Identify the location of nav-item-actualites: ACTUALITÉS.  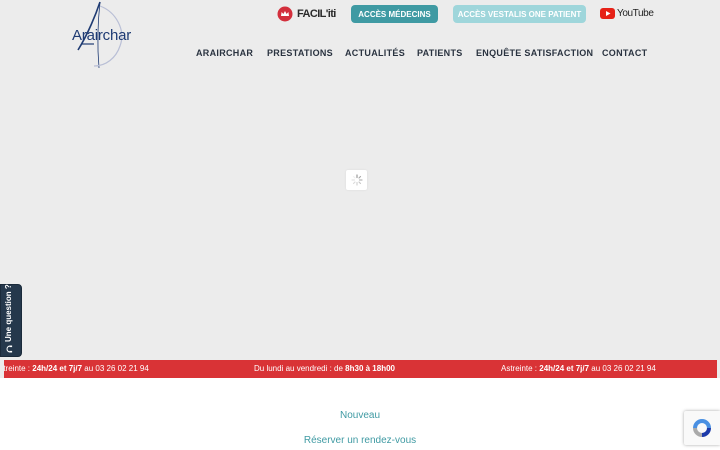
(375, 53).